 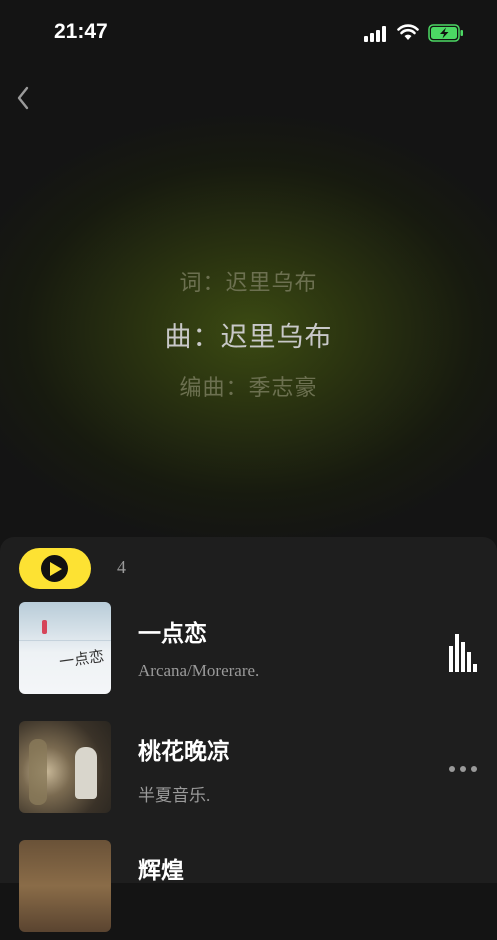 I want to click on album-cover: 一点恋, so click(x=65, y=648).